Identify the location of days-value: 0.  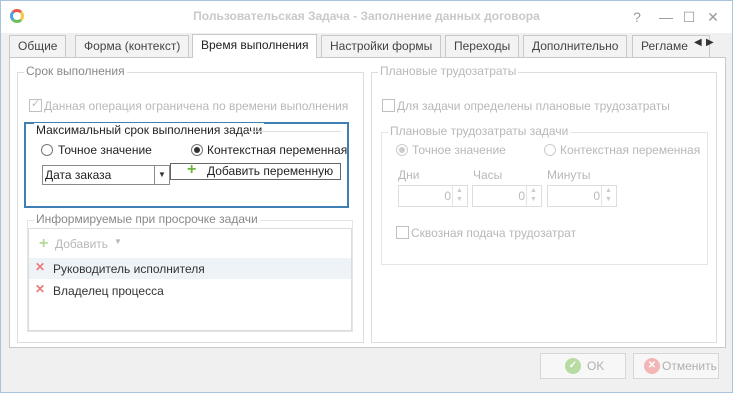
(447, 196).